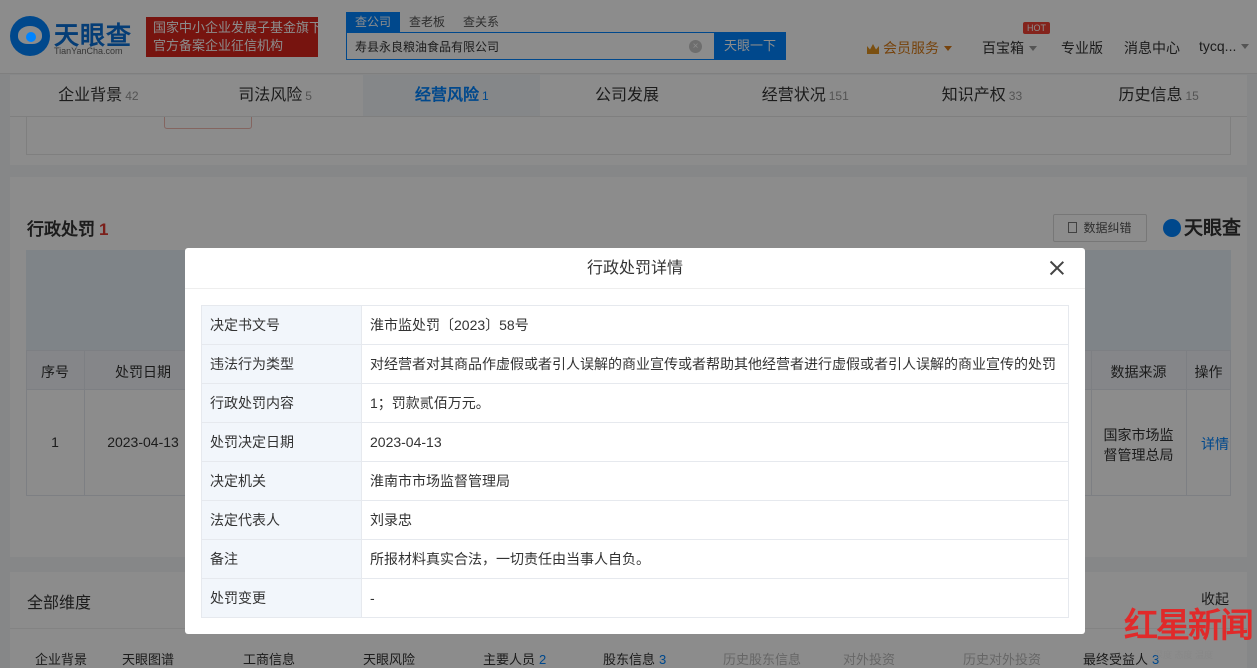  I want to click on detail-row: 处罚决定日期 2023-04-13, so click(635, 442).